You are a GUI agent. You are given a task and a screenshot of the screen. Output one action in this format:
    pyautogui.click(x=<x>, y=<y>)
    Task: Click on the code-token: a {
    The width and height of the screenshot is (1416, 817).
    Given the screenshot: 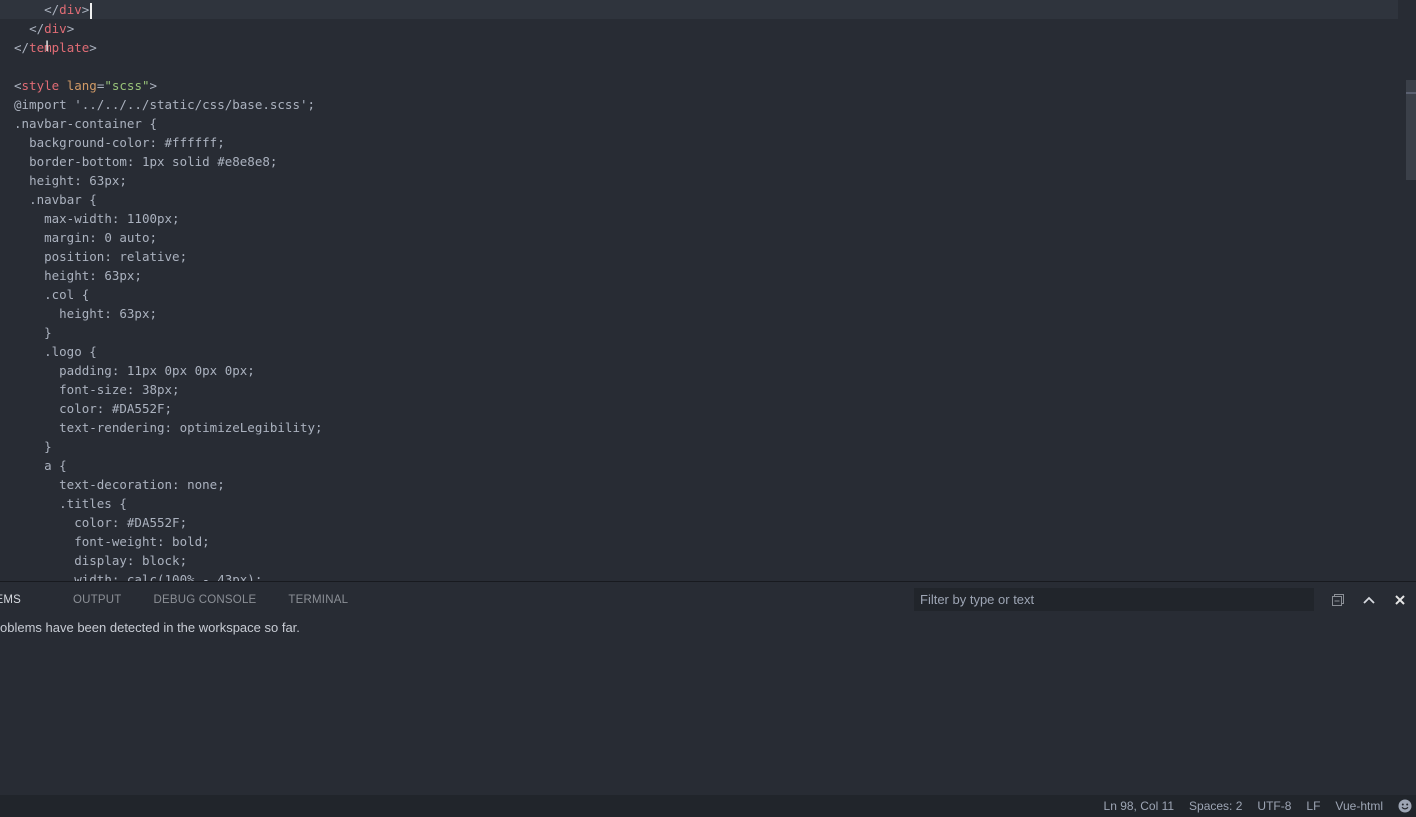 What is the action you would take?
    pyautogui.click(x=55, y=465)
    